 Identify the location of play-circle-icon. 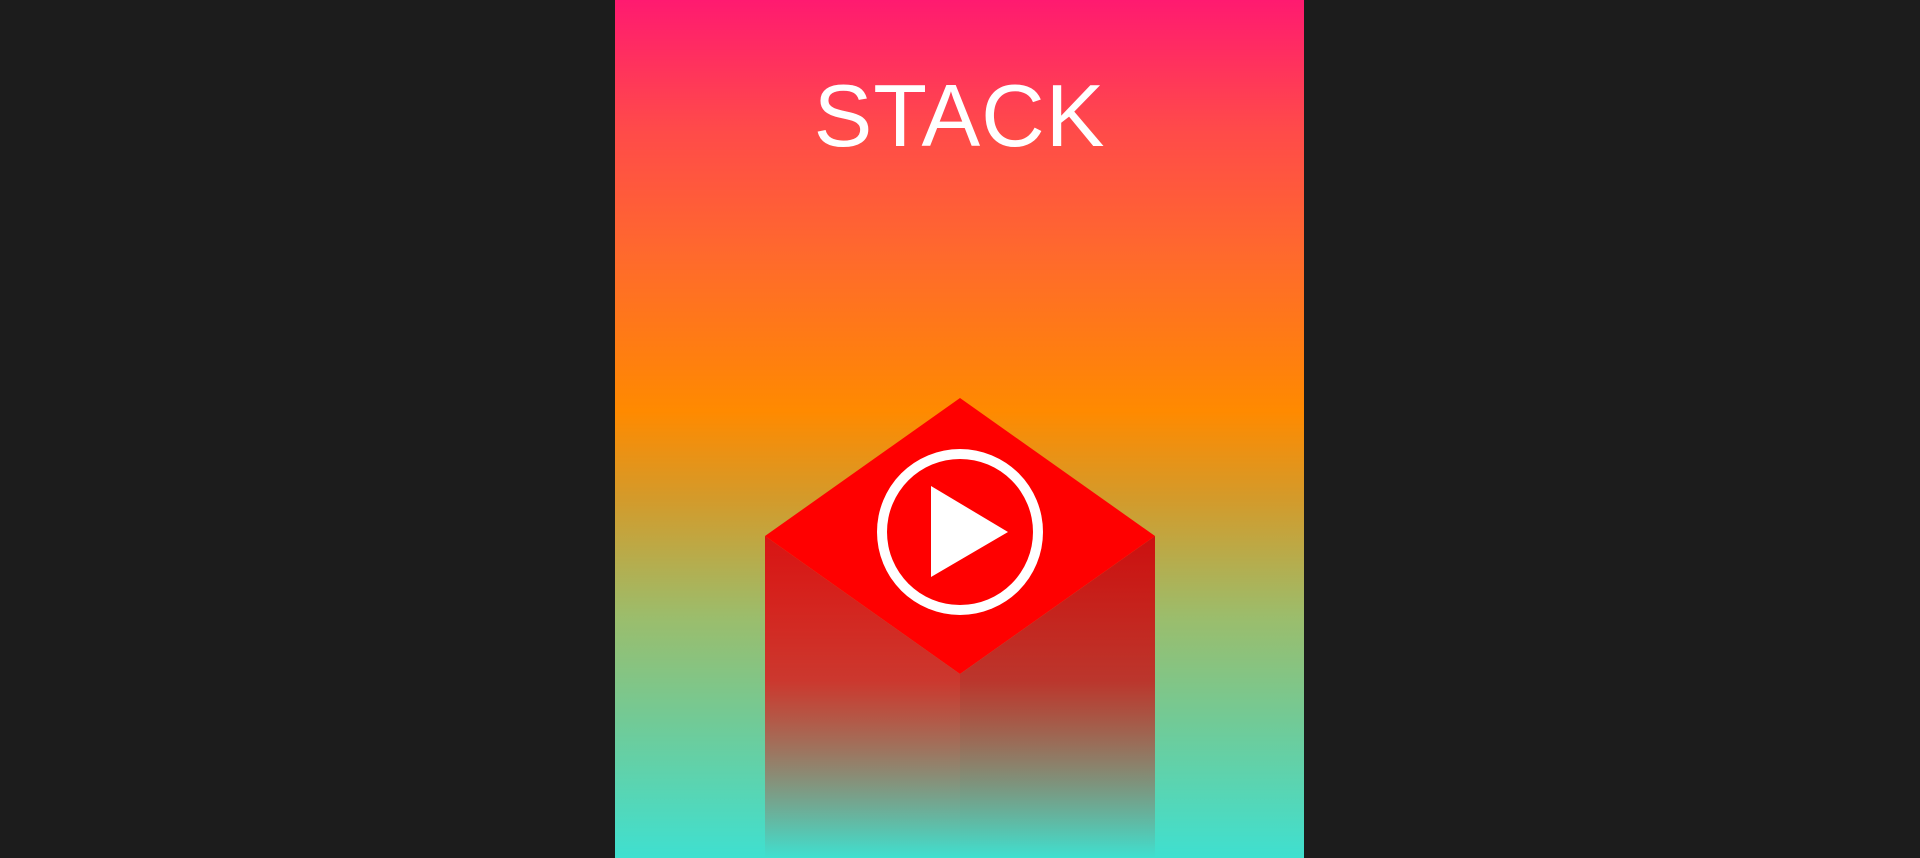
(960, 532).